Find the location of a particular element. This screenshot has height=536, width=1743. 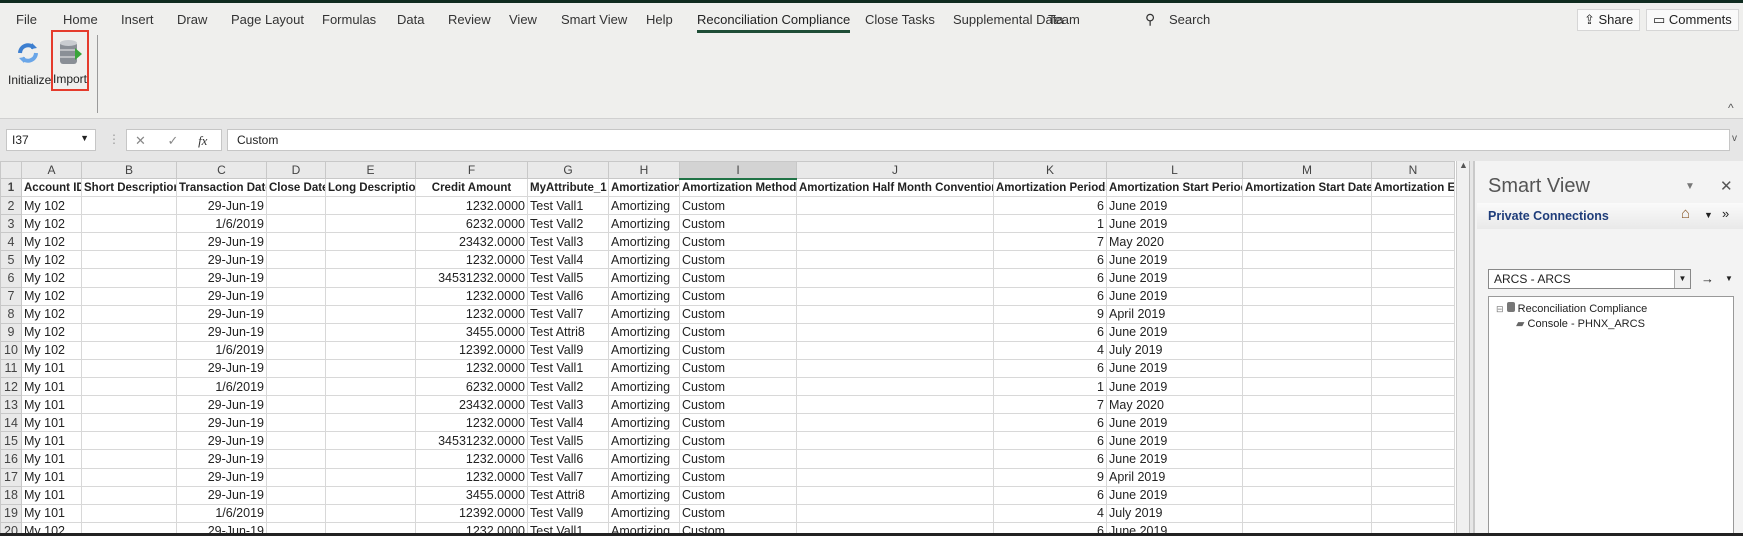

comments-button: ▭ Comments is located at coordinates (1692, 20).